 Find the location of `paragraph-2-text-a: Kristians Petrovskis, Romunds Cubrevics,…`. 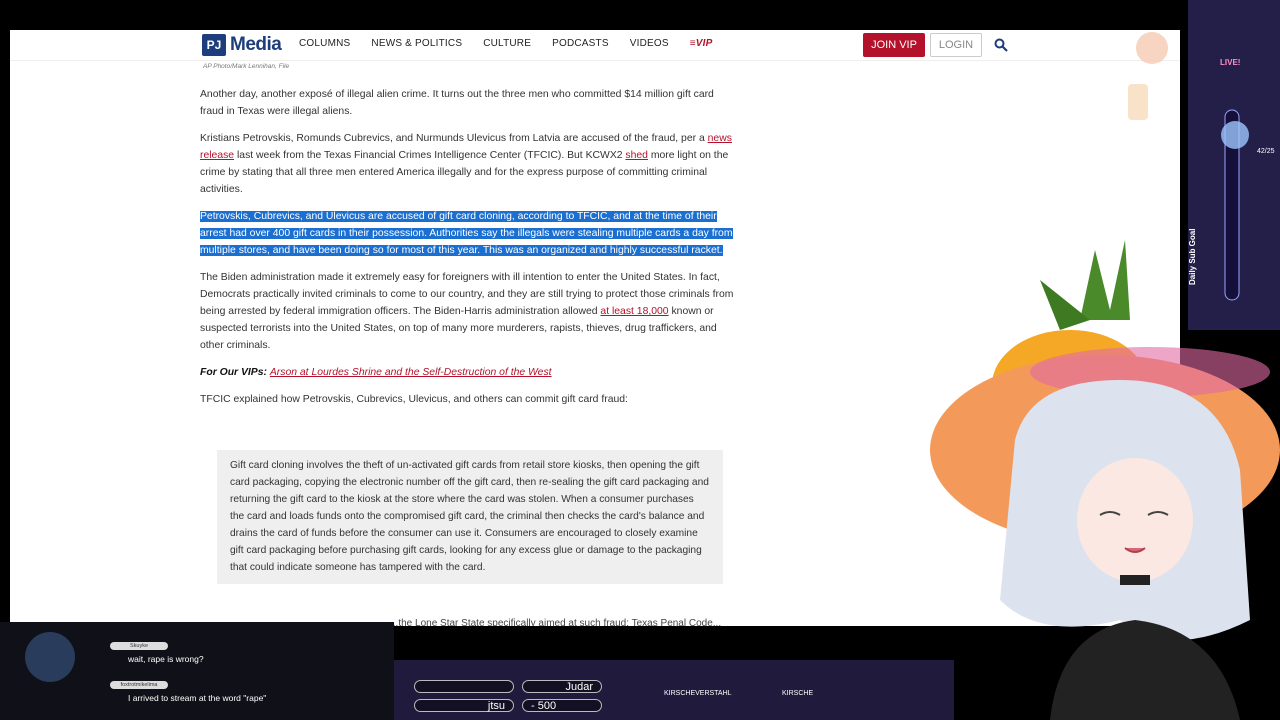

paragraph-2-text-a: Kristians Petrovskis, Romunds Cubrevics,… is located at coordinates (454, 138).